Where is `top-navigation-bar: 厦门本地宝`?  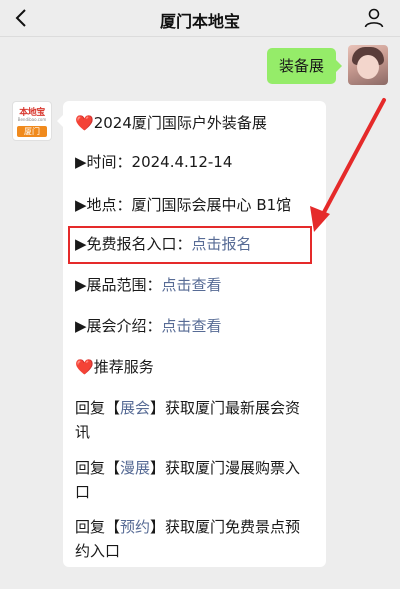 top-navigation-bar: 厦门本地宝 is located at coordinates (200, 18).